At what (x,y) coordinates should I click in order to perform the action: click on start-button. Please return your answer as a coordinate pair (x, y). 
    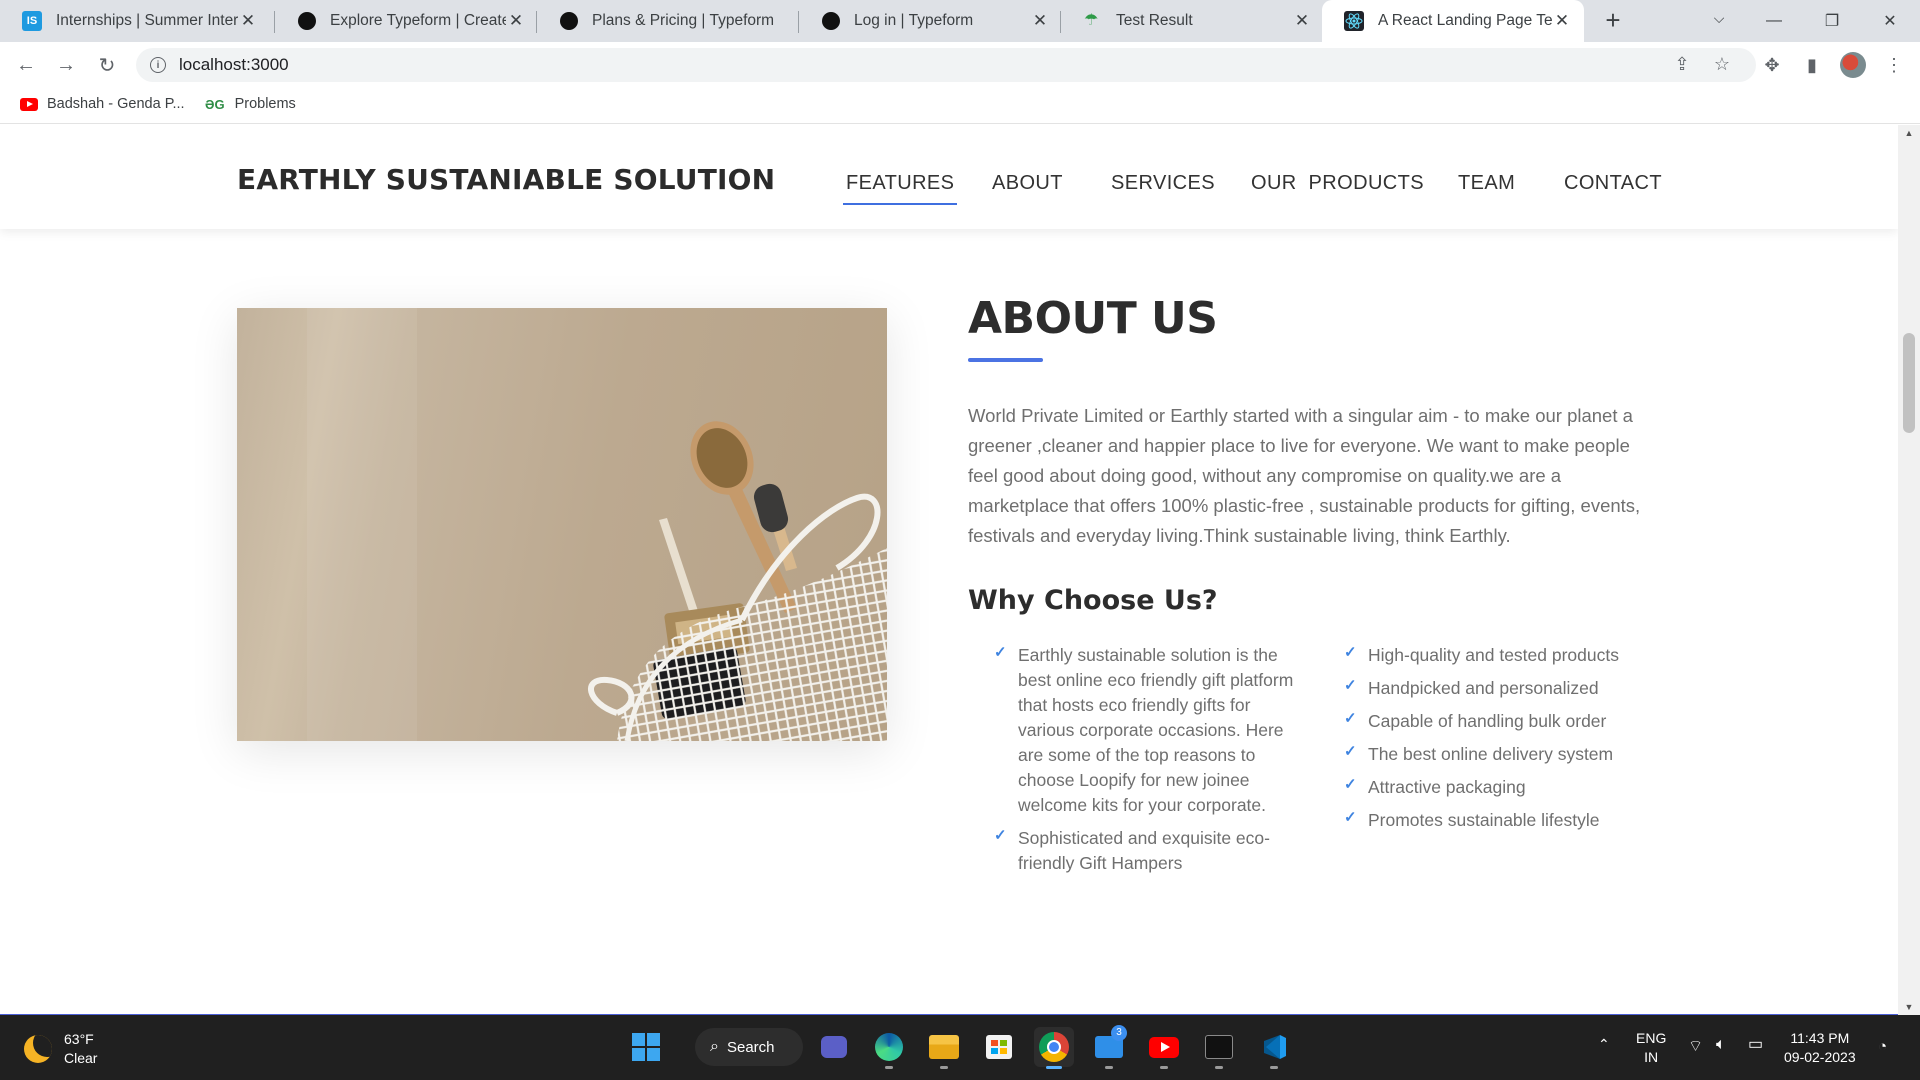
    Looking at the image, I should click on (646, 1047).